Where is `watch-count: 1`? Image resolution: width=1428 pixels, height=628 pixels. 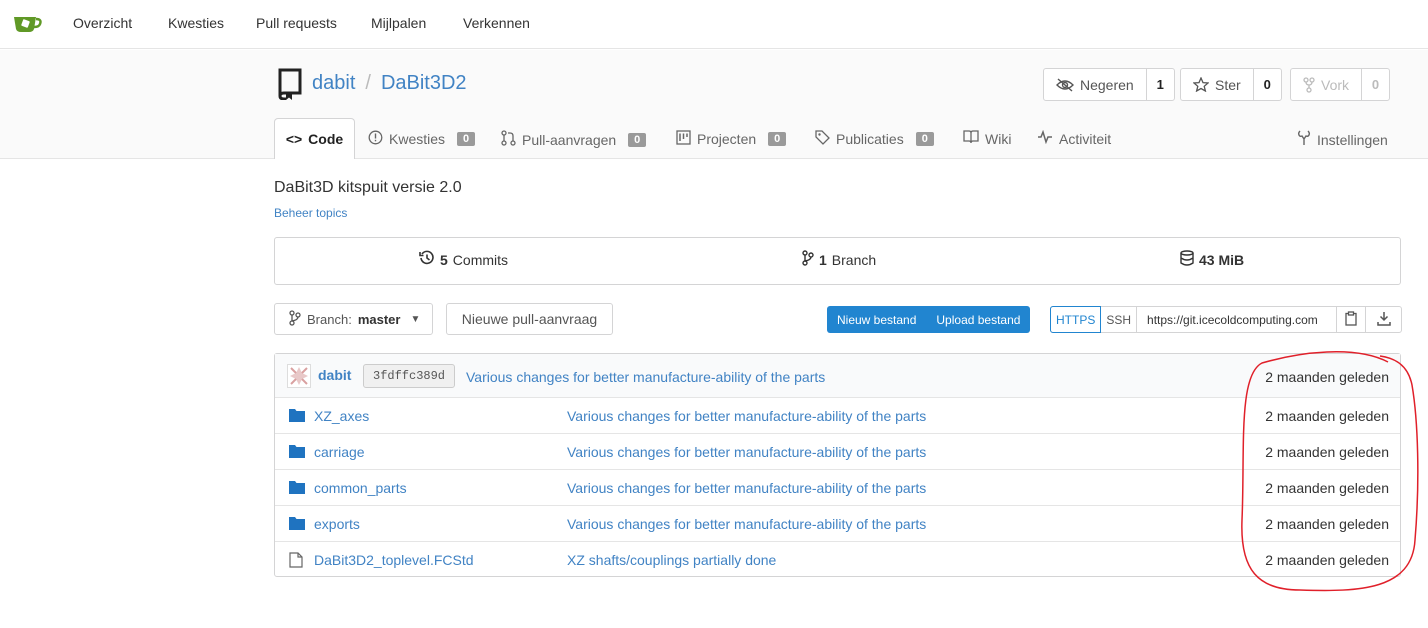 watch-count: 1 is located at coordinates (1160, 84).